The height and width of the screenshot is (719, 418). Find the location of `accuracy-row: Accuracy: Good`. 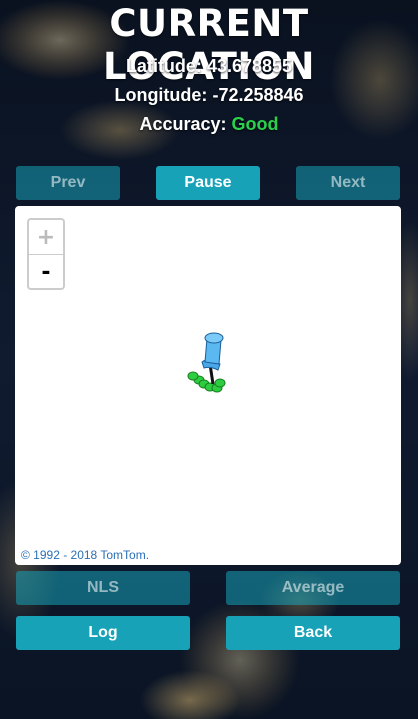

accuracy-row: Accuracy: Good is located at coordinates (209, 124).